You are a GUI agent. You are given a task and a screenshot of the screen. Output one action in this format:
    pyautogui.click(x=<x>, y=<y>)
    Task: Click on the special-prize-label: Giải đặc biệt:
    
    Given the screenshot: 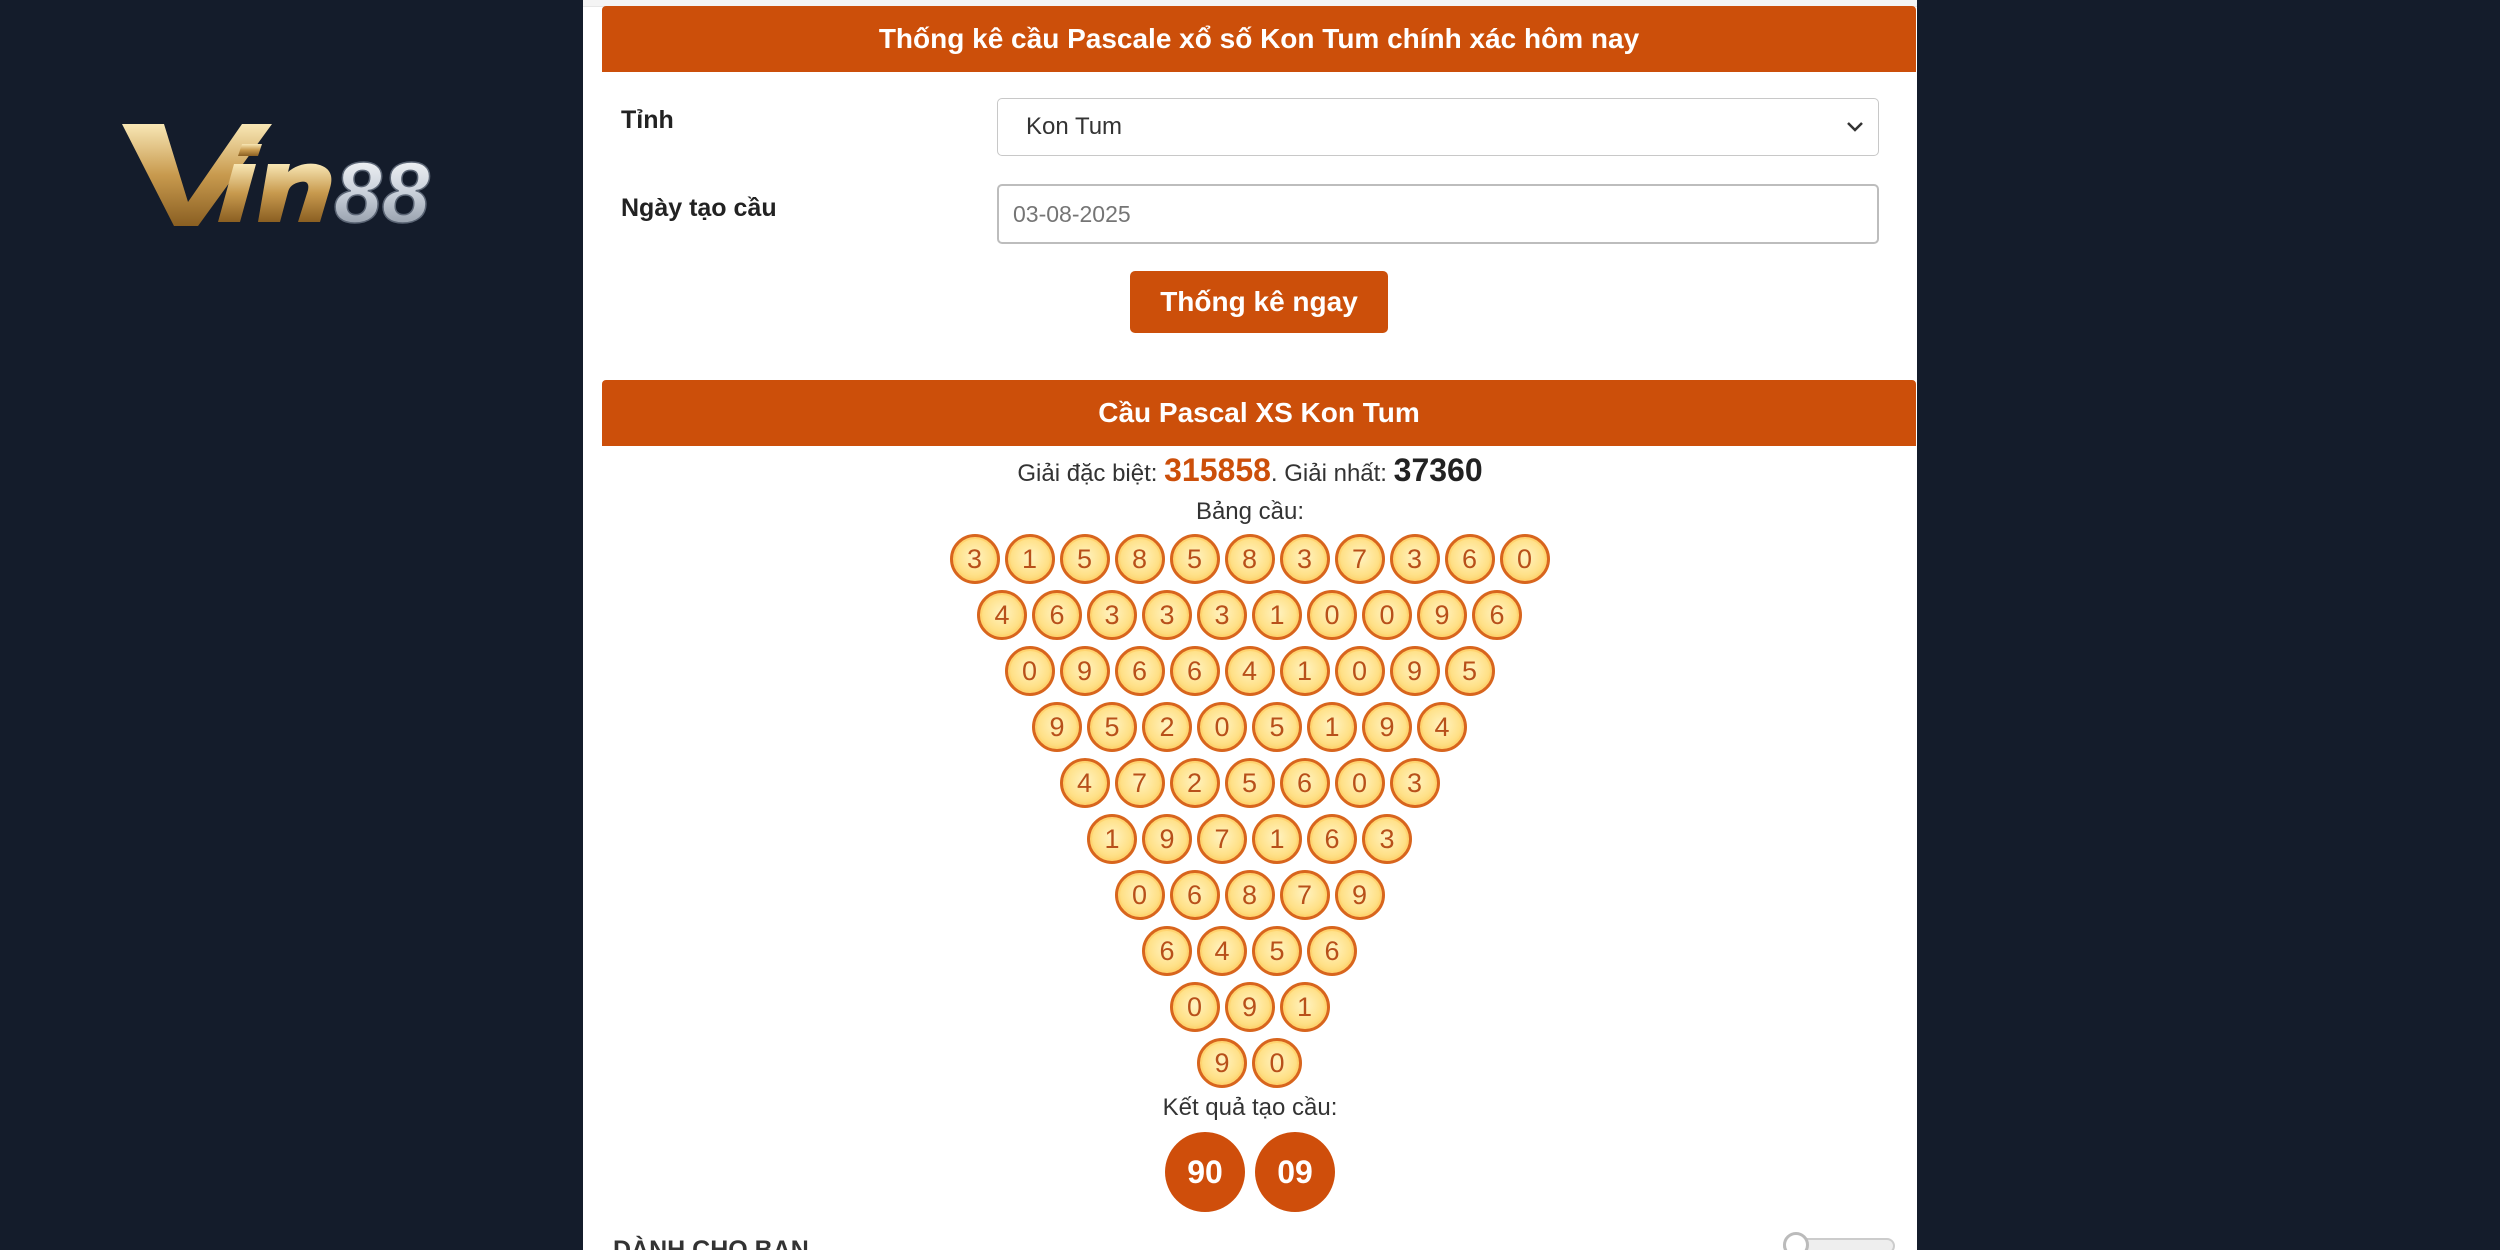 What is the action you would take?
    pyautogui.click(x=1091, y=473)
    